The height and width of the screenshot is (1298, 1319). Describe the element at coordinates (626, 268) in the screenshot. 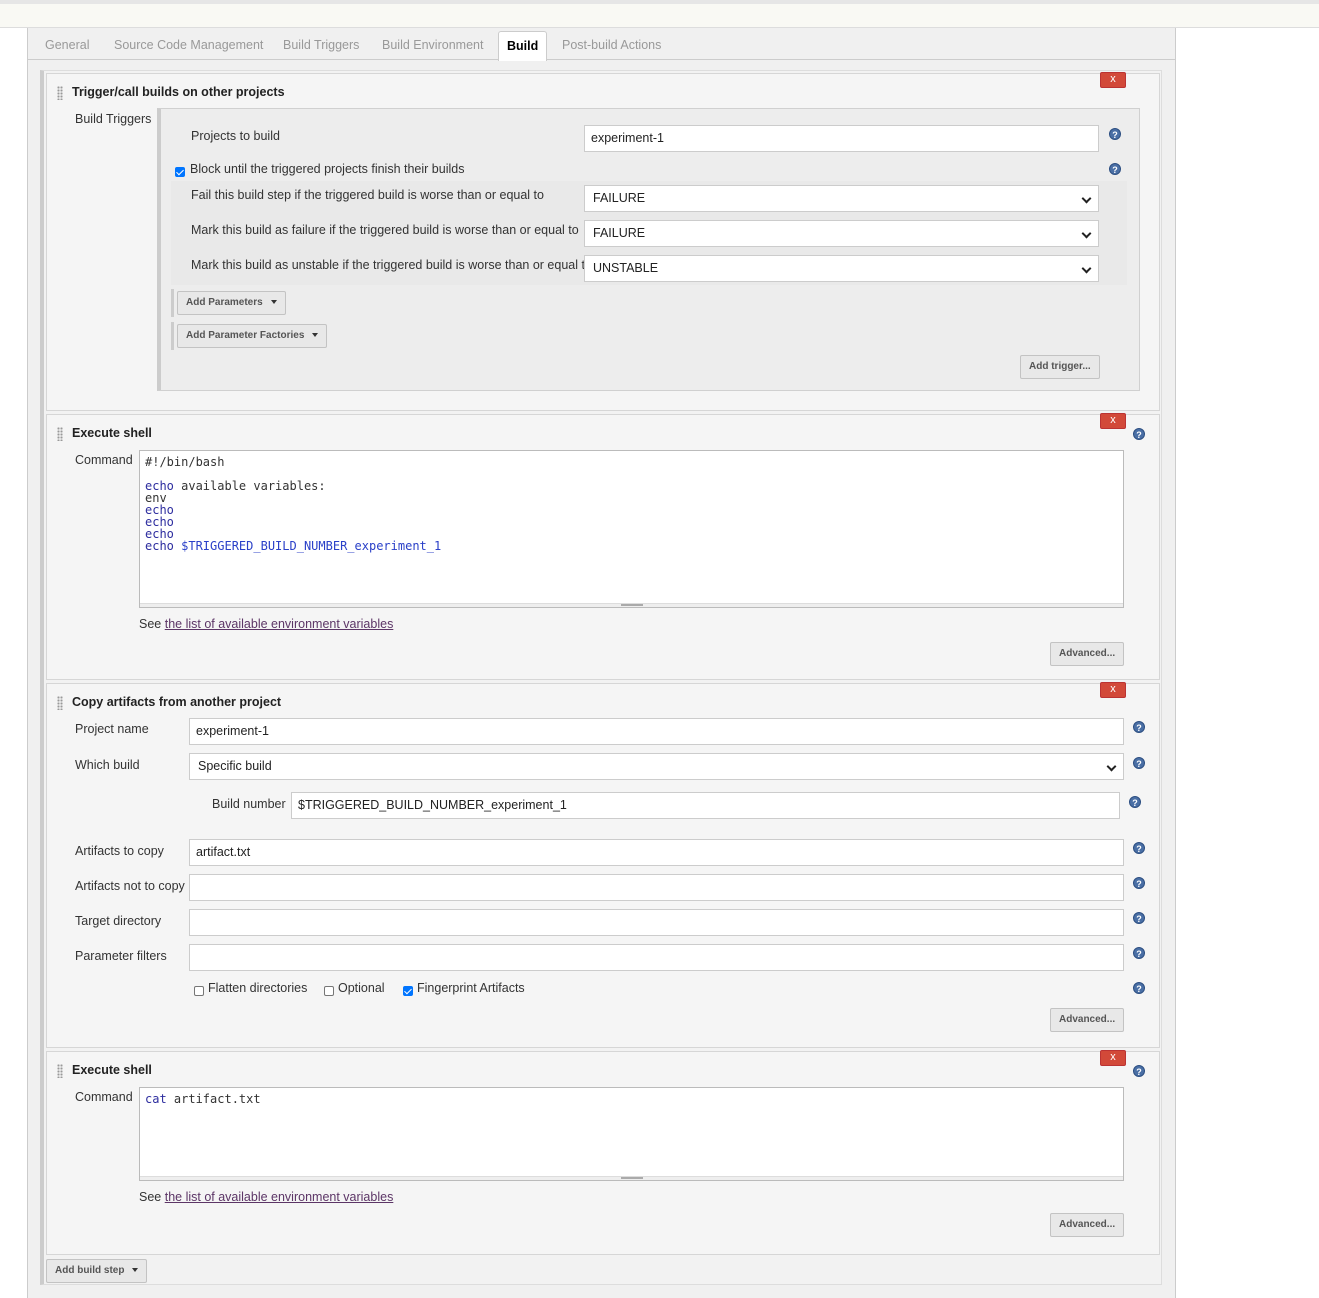

I see `mark-unstable-value: UNSTABLE` at that location.